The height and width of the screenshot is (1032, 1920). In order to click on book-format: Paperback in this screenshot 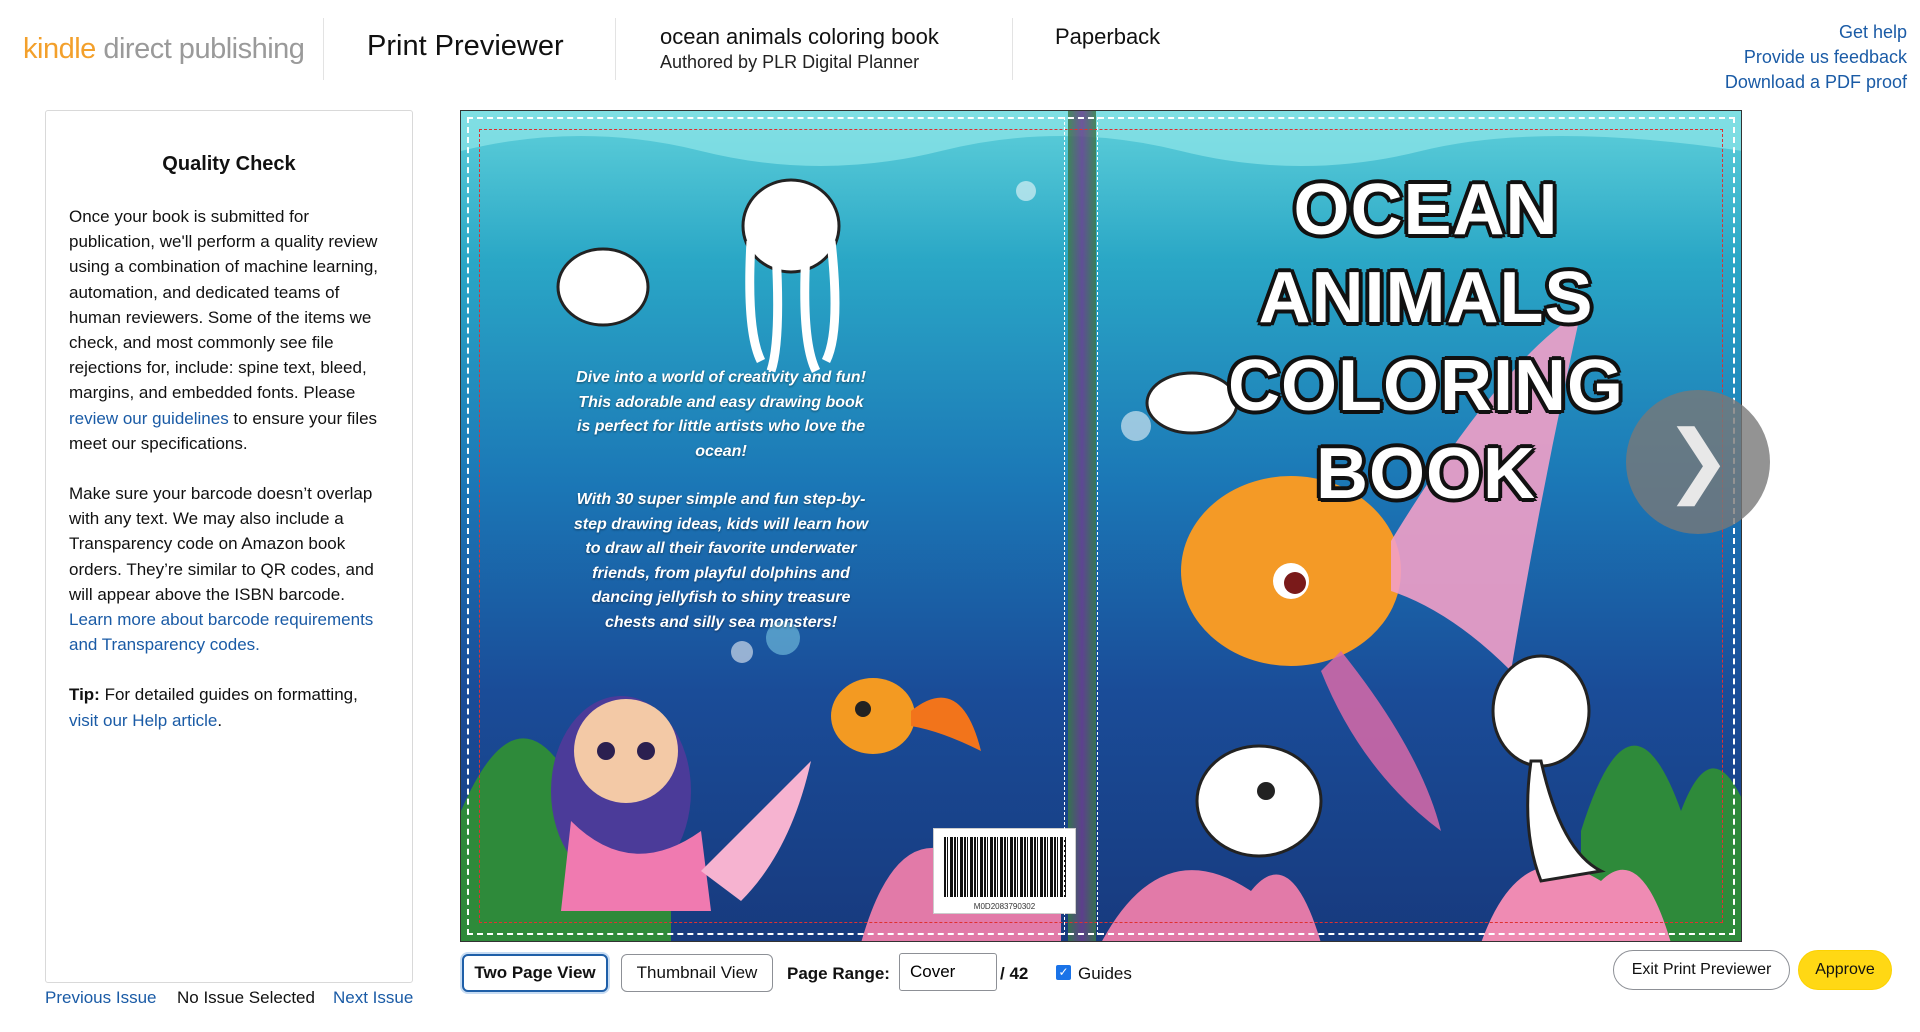, I will do `click(1108, 36)`.